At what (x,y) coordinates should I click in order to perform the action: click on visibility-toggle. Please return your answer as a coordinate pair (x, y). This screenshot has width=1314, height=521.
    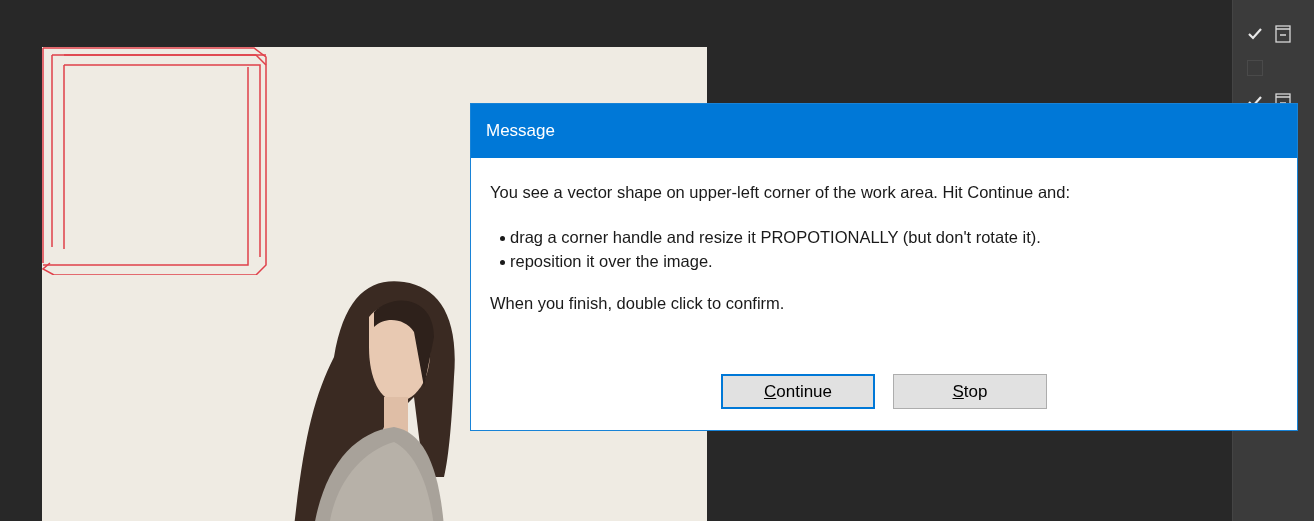
    Looking at the image, I should click on (1255, 34).